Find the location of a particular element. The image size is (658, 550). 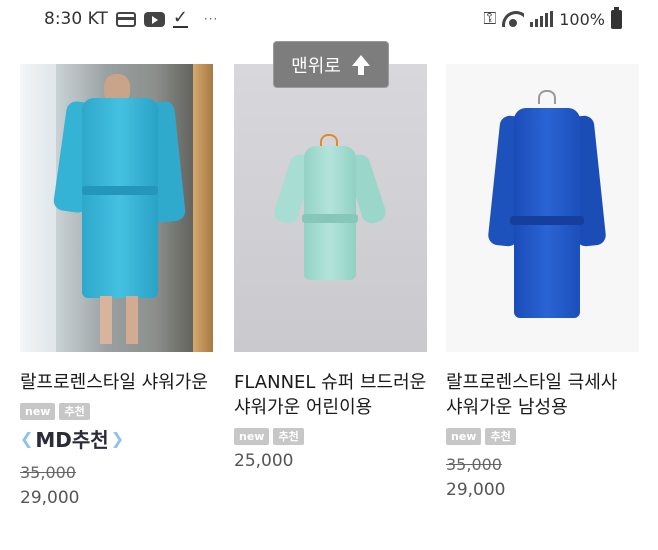

background-curtain is located at coordinates (38, 208).